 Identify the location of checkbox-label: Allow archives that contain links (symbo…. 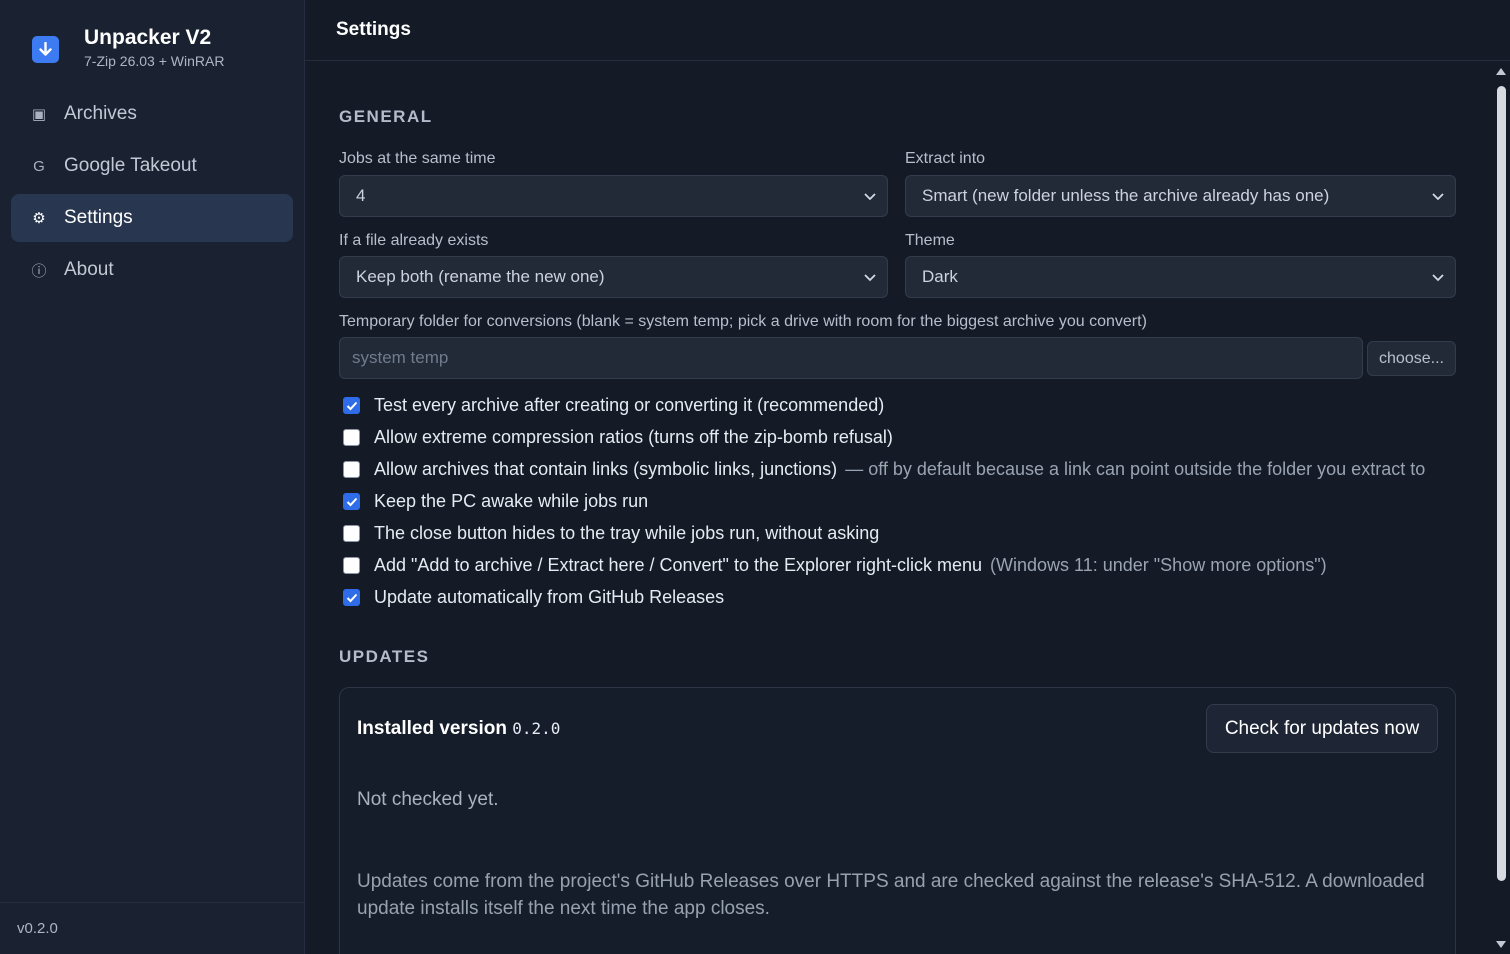
(606, 469).